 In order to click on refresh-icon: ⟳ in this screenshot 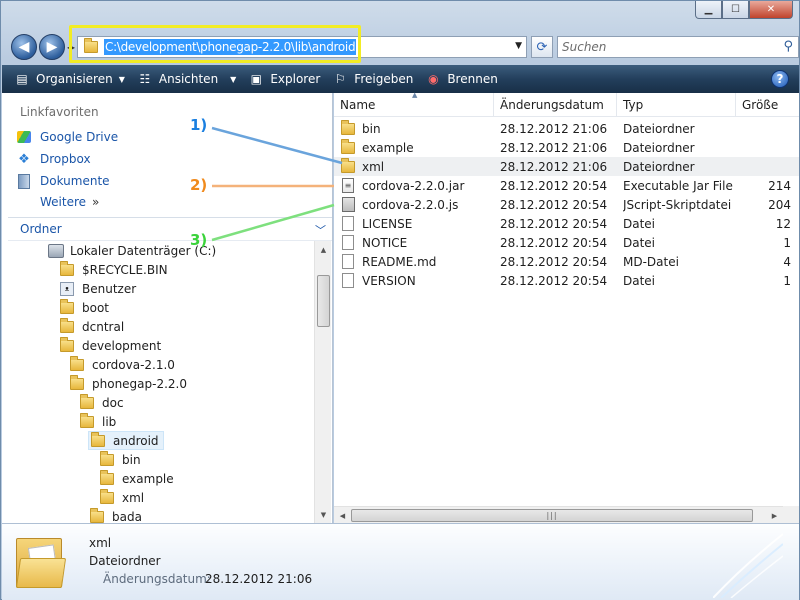, I will do `click(542, 47)`.